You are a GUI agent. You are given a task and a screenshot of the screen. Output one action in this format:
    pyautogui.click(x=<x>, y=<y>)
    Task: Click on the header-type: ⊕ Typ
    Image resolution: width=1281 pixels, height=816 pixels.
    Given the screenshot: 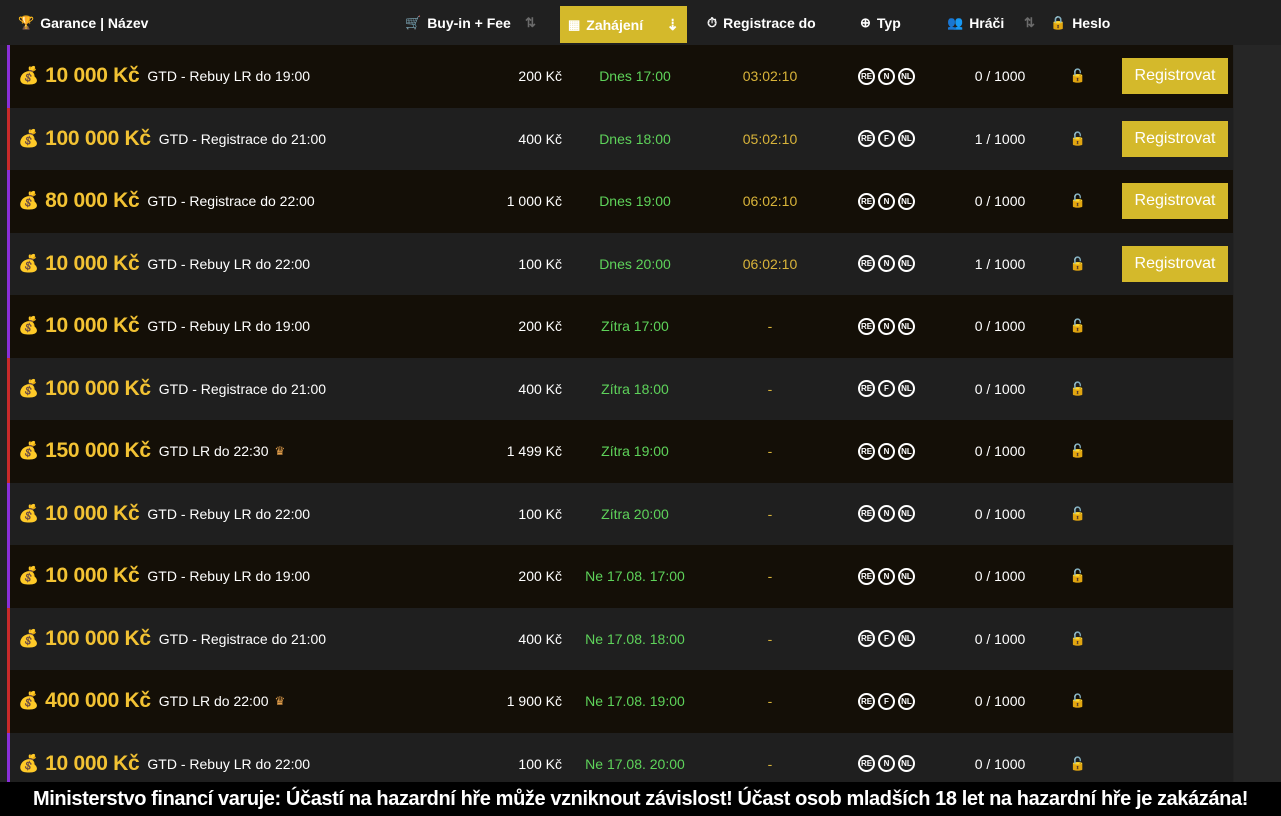 What is the action you would take?
    pyautogui.click(x=880, y=22)
    